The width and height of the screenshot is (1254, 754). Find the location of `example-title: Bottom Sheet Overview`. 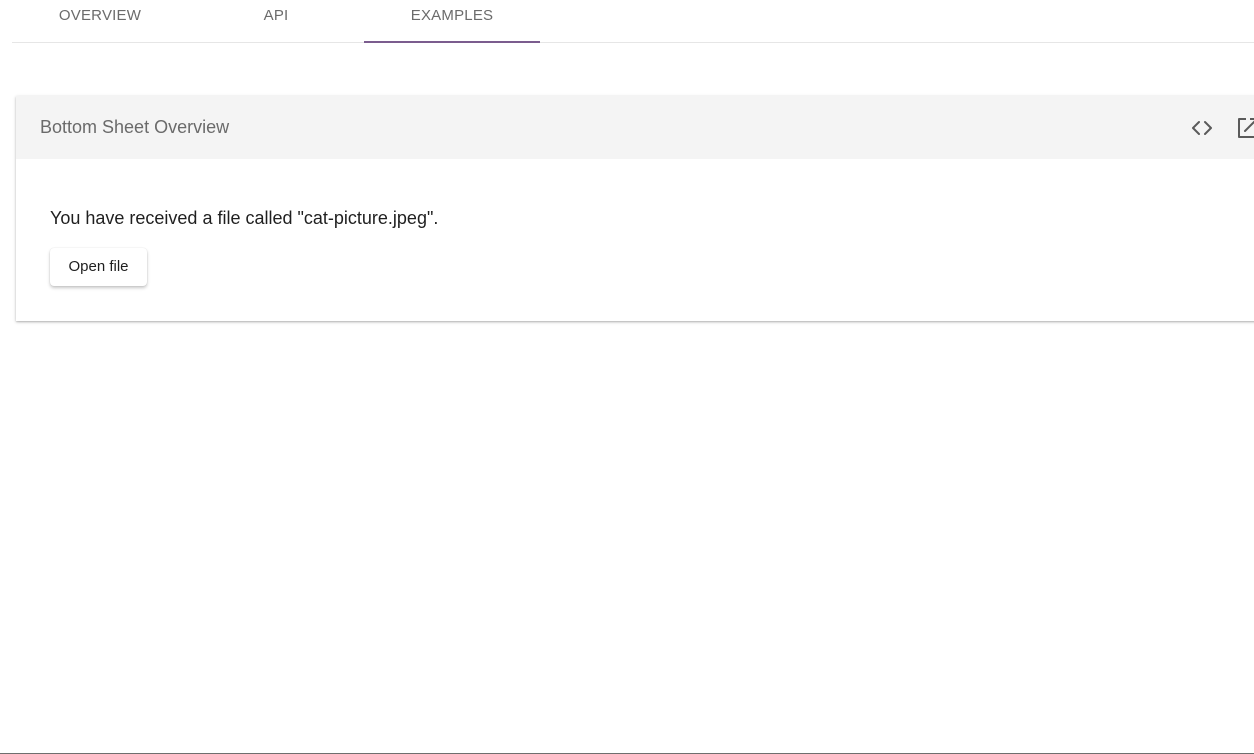

example-title: Bottom Sheet Overview is located at coordinates (135, 127).